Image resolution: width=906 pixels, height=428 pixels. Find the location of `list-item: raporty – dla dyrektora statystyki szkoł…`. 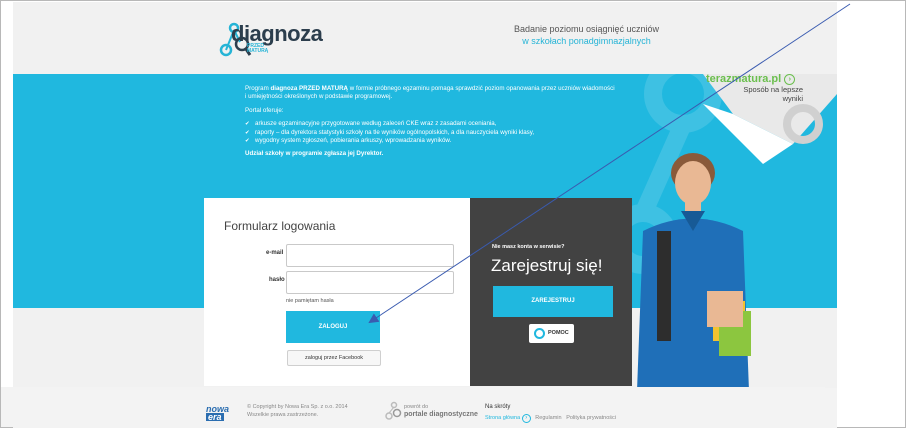

list-item: raporty – dla dyrektora statystyki szkoł… is located at coordinates (435, 133).